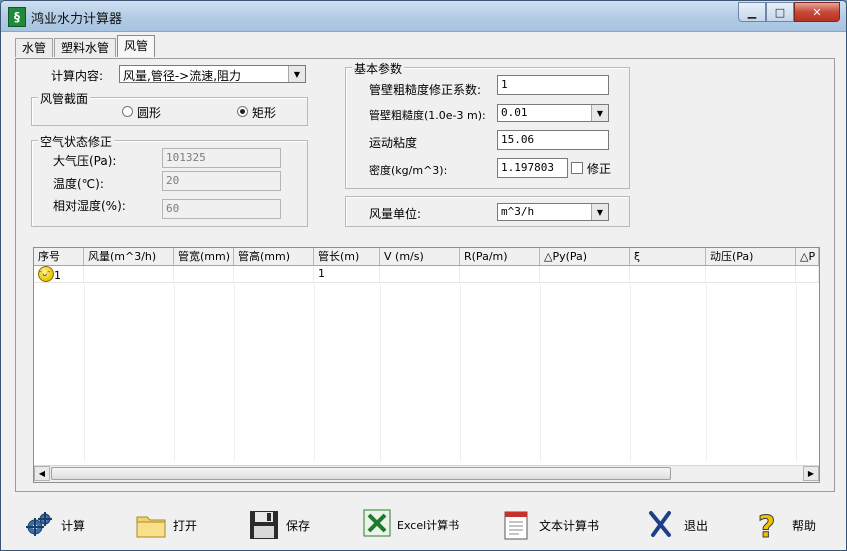 The height and width of the screenshot is (551, 847). What do you see at coordinates (427, 115) in the screenshot?
I see `roughness-label: 管壁粗糙度(1.0e-3 m):` at bounding box center [427, 115].